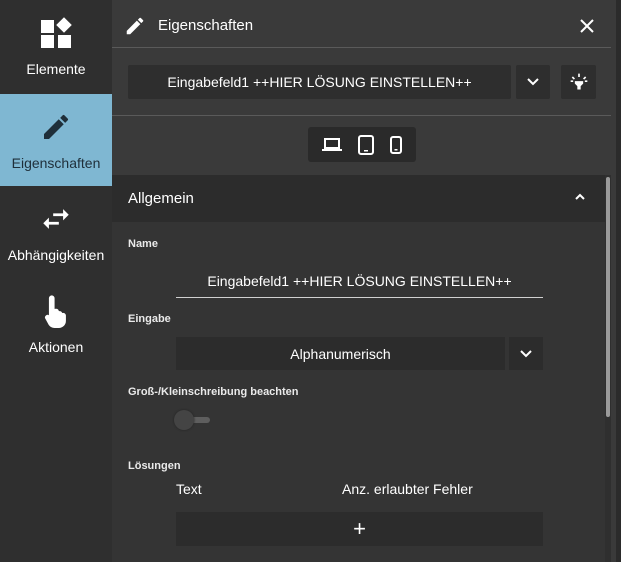  I want to click on name-label: Name, so click(143, 244).